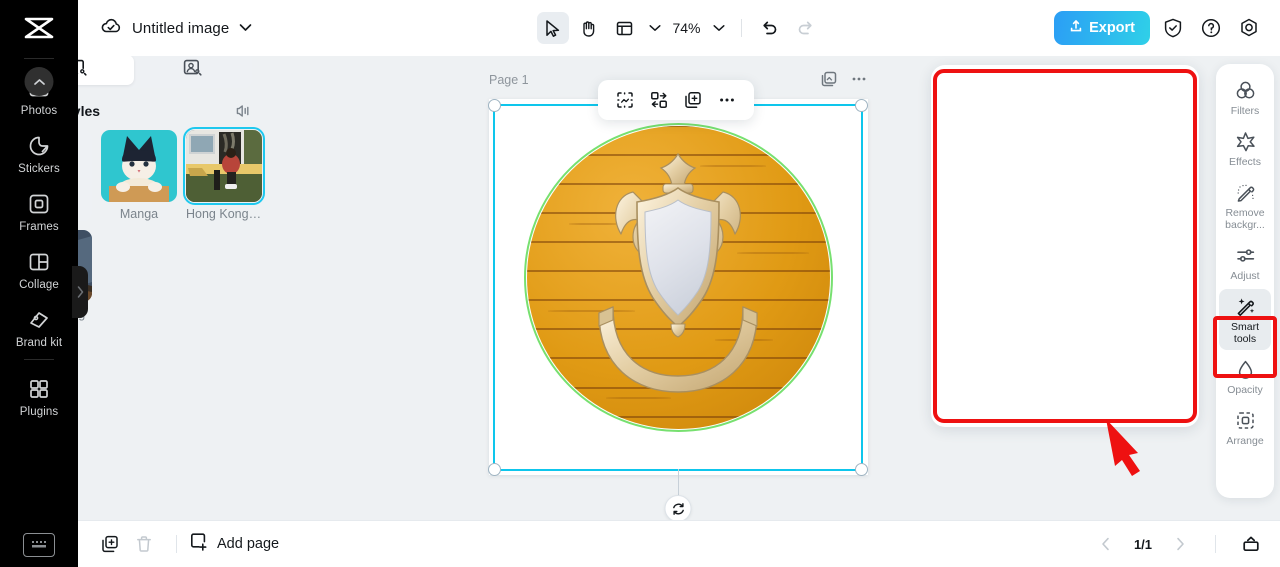  Describe the element at coordinates (1245, 111) in the screenshot. I see `rtool-label: Filters` at that location.